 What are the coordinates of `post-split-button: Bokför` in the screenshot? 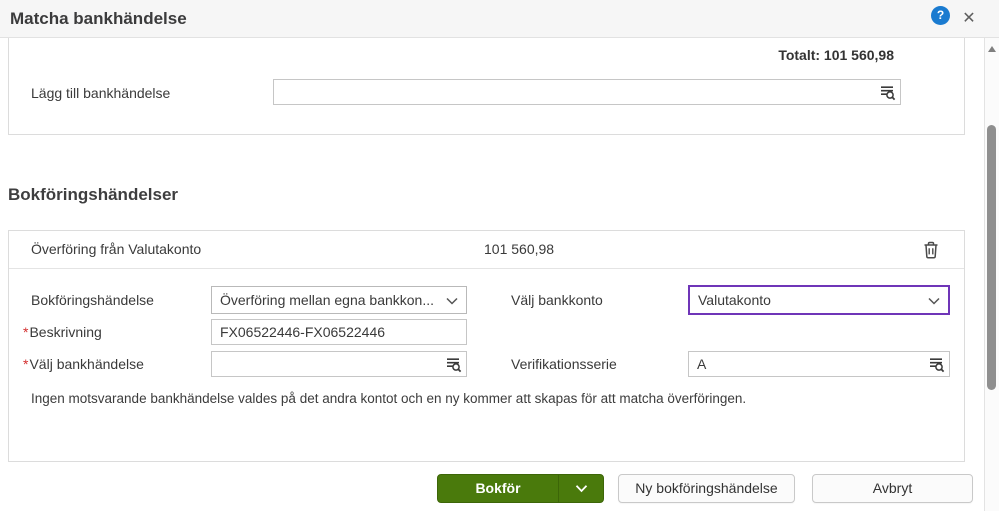 It's located at (520, 488).